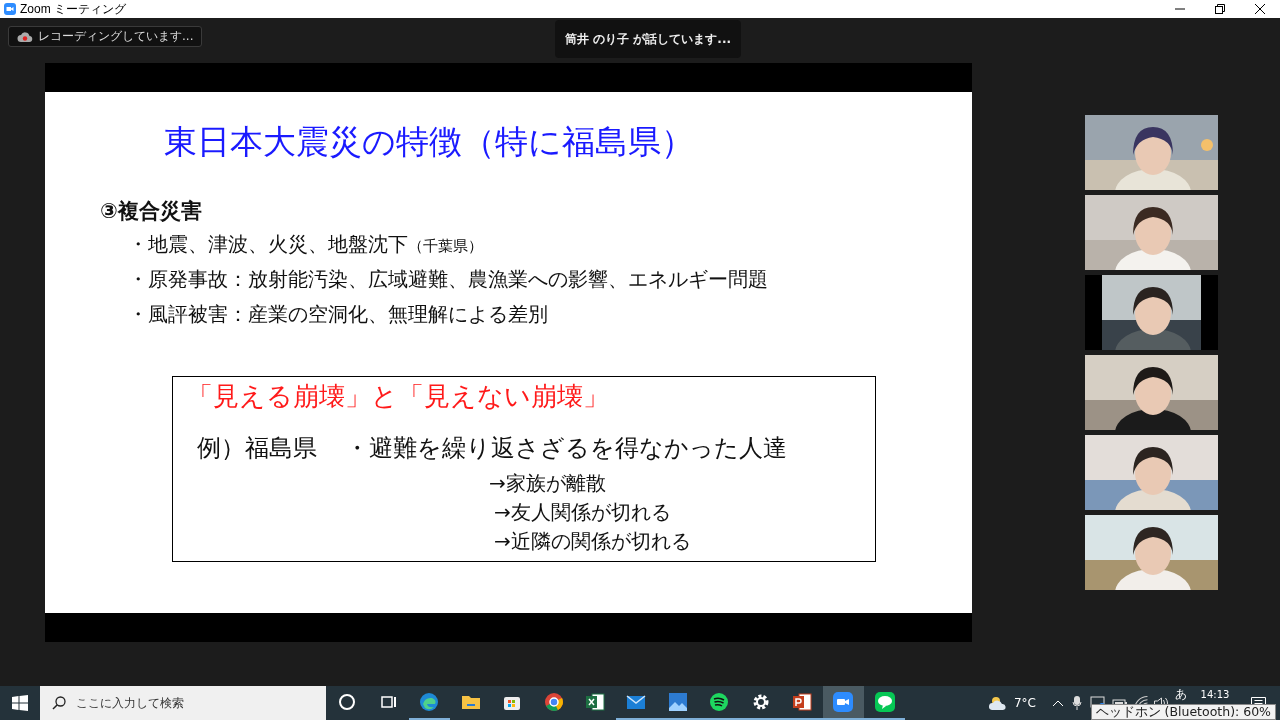 The image size is (1280, 720). I want to click on microphone-icon, so click(1077, 703).